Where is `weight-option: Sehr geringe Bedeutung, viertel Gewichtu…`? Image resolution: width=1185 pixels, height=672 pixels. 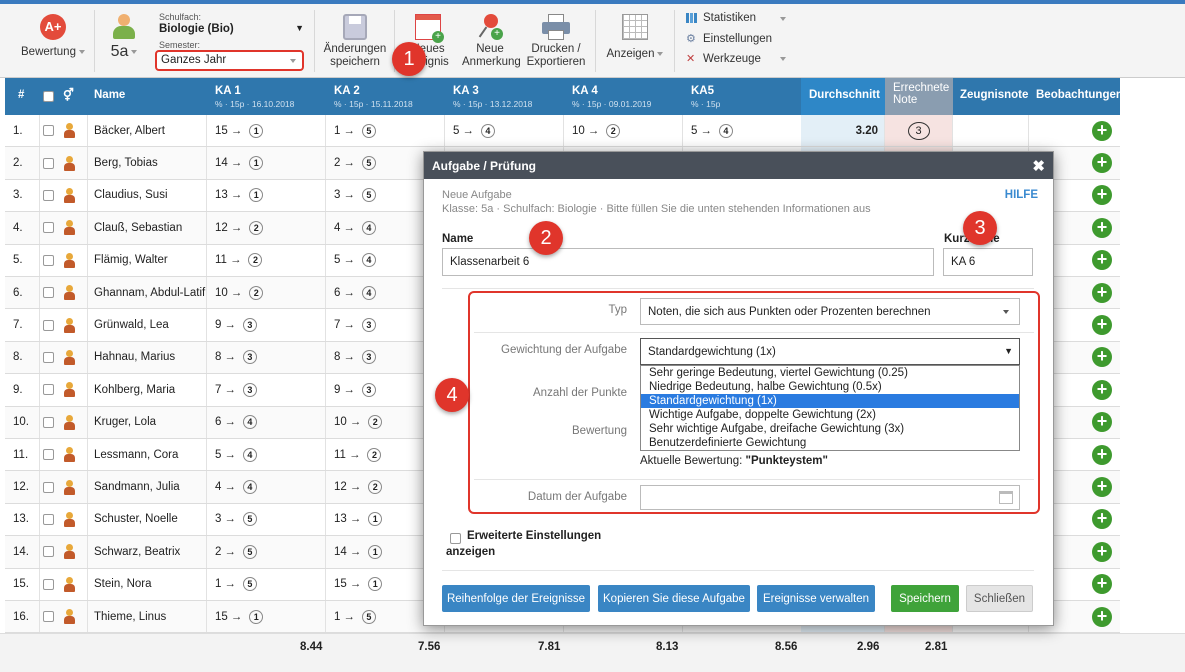
weight-option: Sehr geringe Bedeutung, viertel Gewichtu… is located at coordinates (830, 373).